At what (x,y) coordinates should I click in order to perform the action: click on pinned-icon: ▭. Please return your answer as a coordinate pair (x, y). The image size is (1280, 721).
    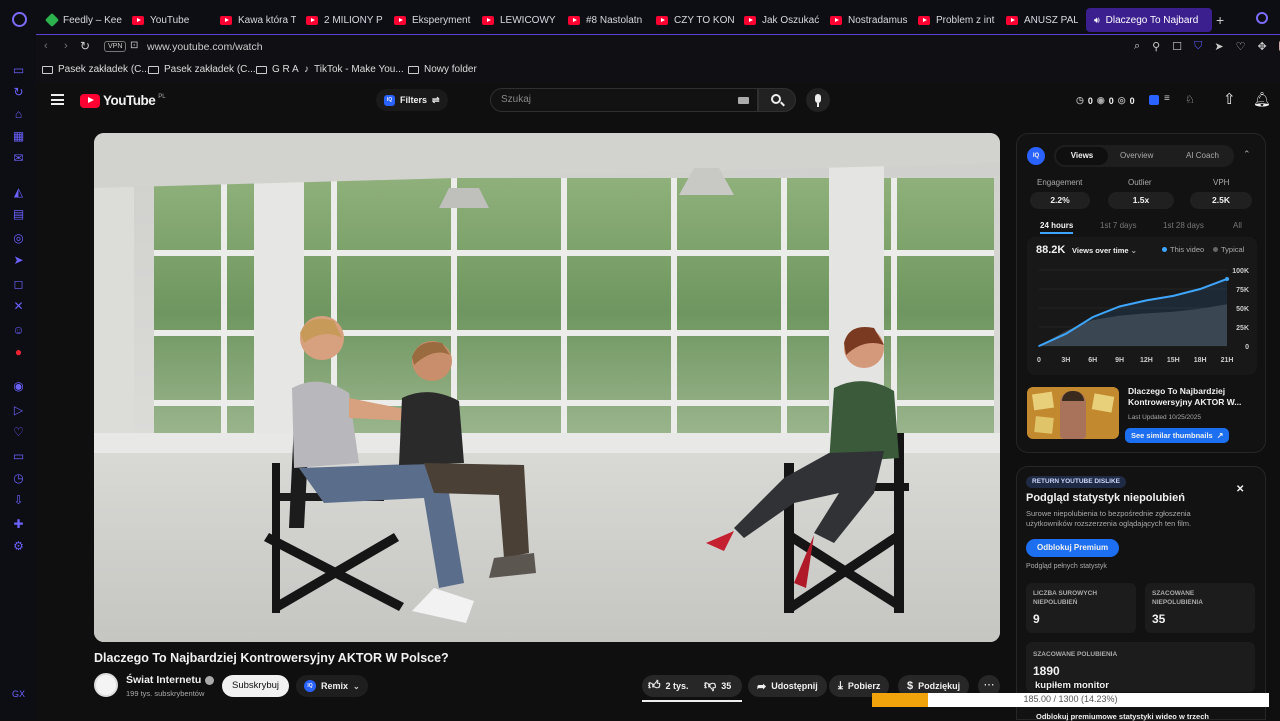
    Looking at the image, I should click on (18, 70).